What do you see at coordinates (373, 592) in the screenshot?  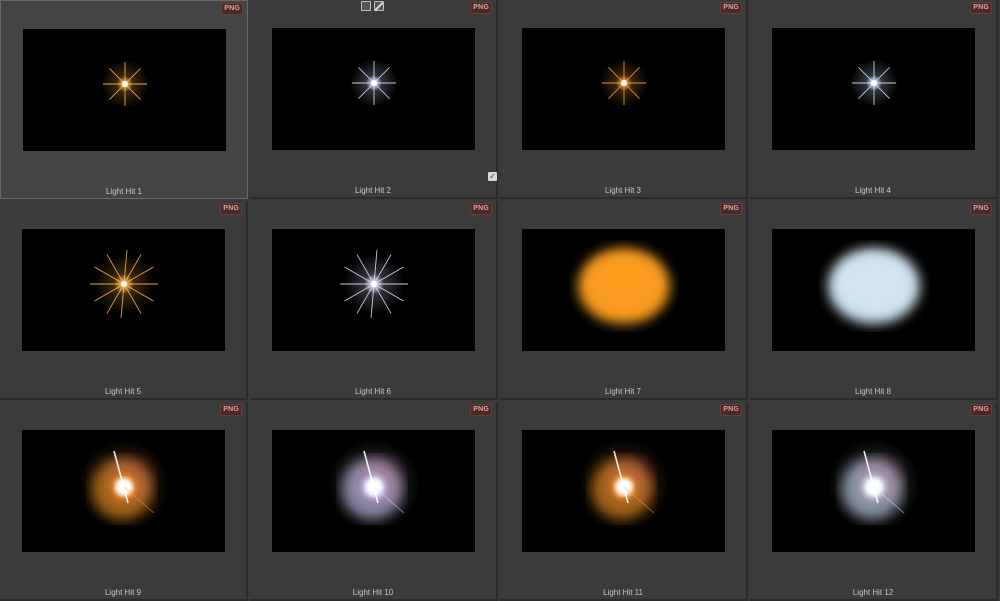 I see `asset-label: Light Hit 10` at bounding box center [373, 592].